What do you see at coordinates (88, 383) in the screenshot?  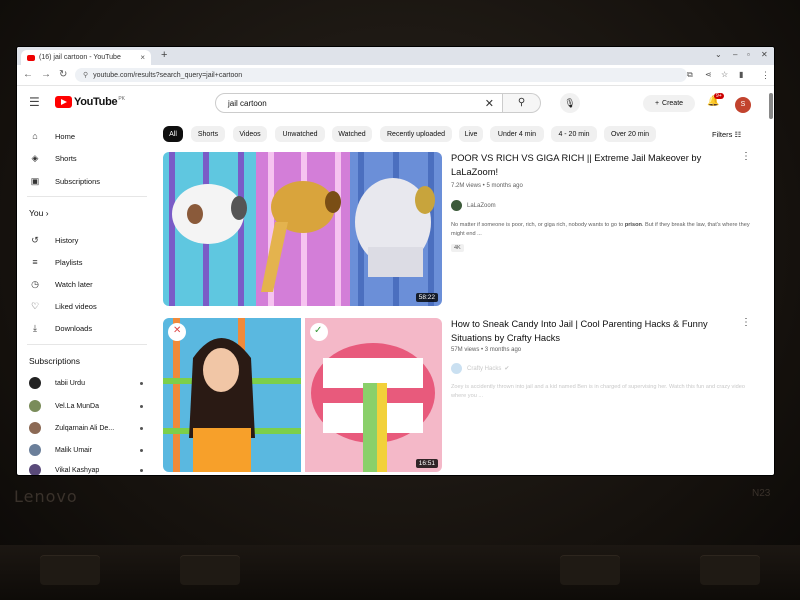 I see `subscription-item: tabii Urdu` at bounding box center [88, 383].